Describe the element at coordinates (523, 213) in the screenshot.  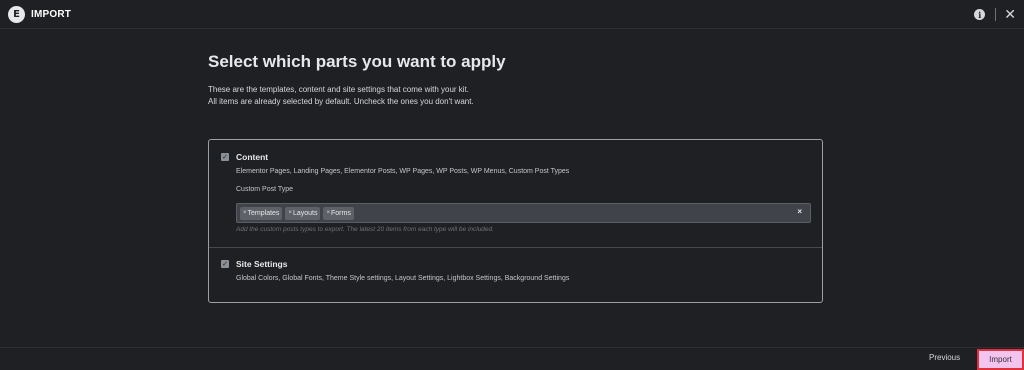
I see `custom-post-type-select: × Templates × Layouts × Forms ×` at that location.